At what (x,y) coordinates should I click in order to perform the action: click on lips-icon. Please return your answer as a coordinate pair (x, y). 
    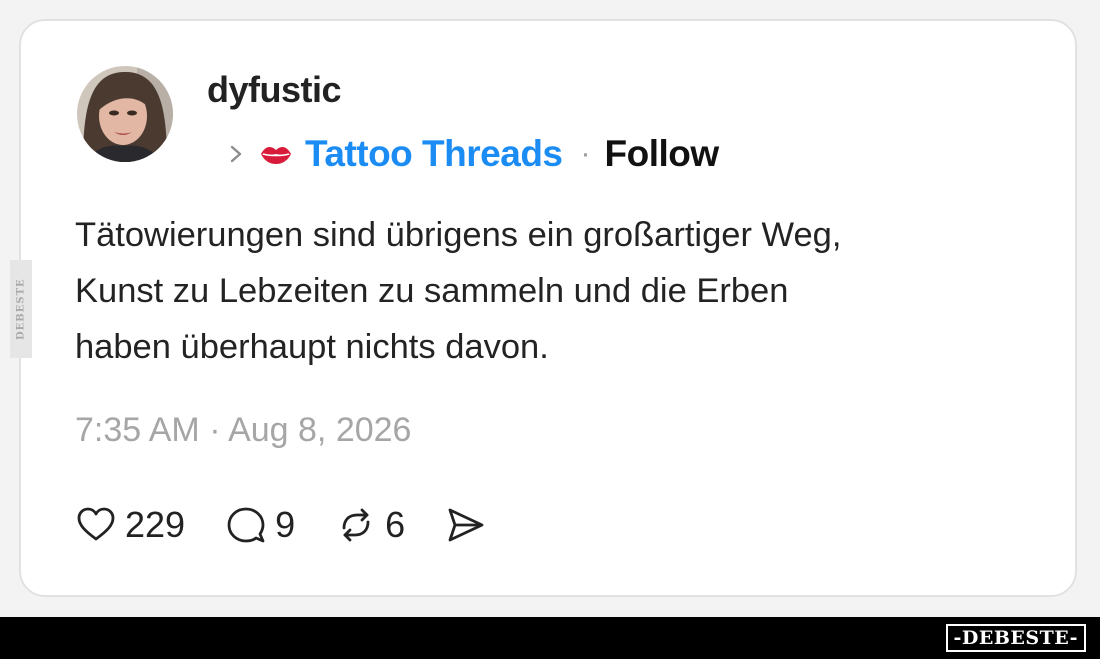
    Looking at the image, I should click on (276, 155).